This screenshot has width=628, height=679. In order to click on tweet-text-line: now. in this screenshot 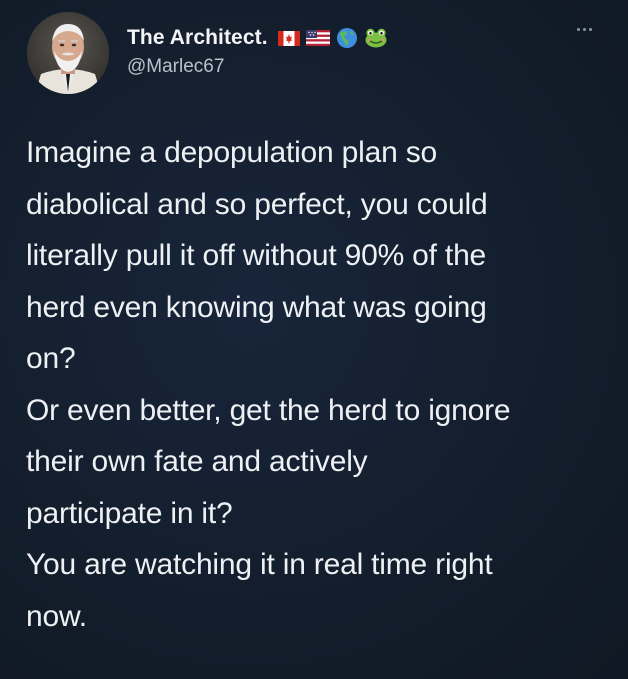, I will do `click(56, 616)`.